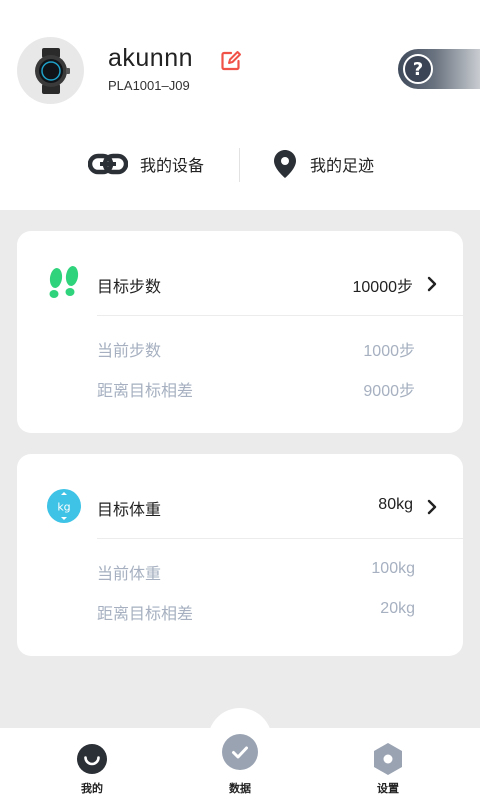 This screenshot has width=480, height=800. What do you see at coordinates (383, 287) in the screenshot?
I see `steps-goal-value: 10000步` at bounding box center [383, 287].